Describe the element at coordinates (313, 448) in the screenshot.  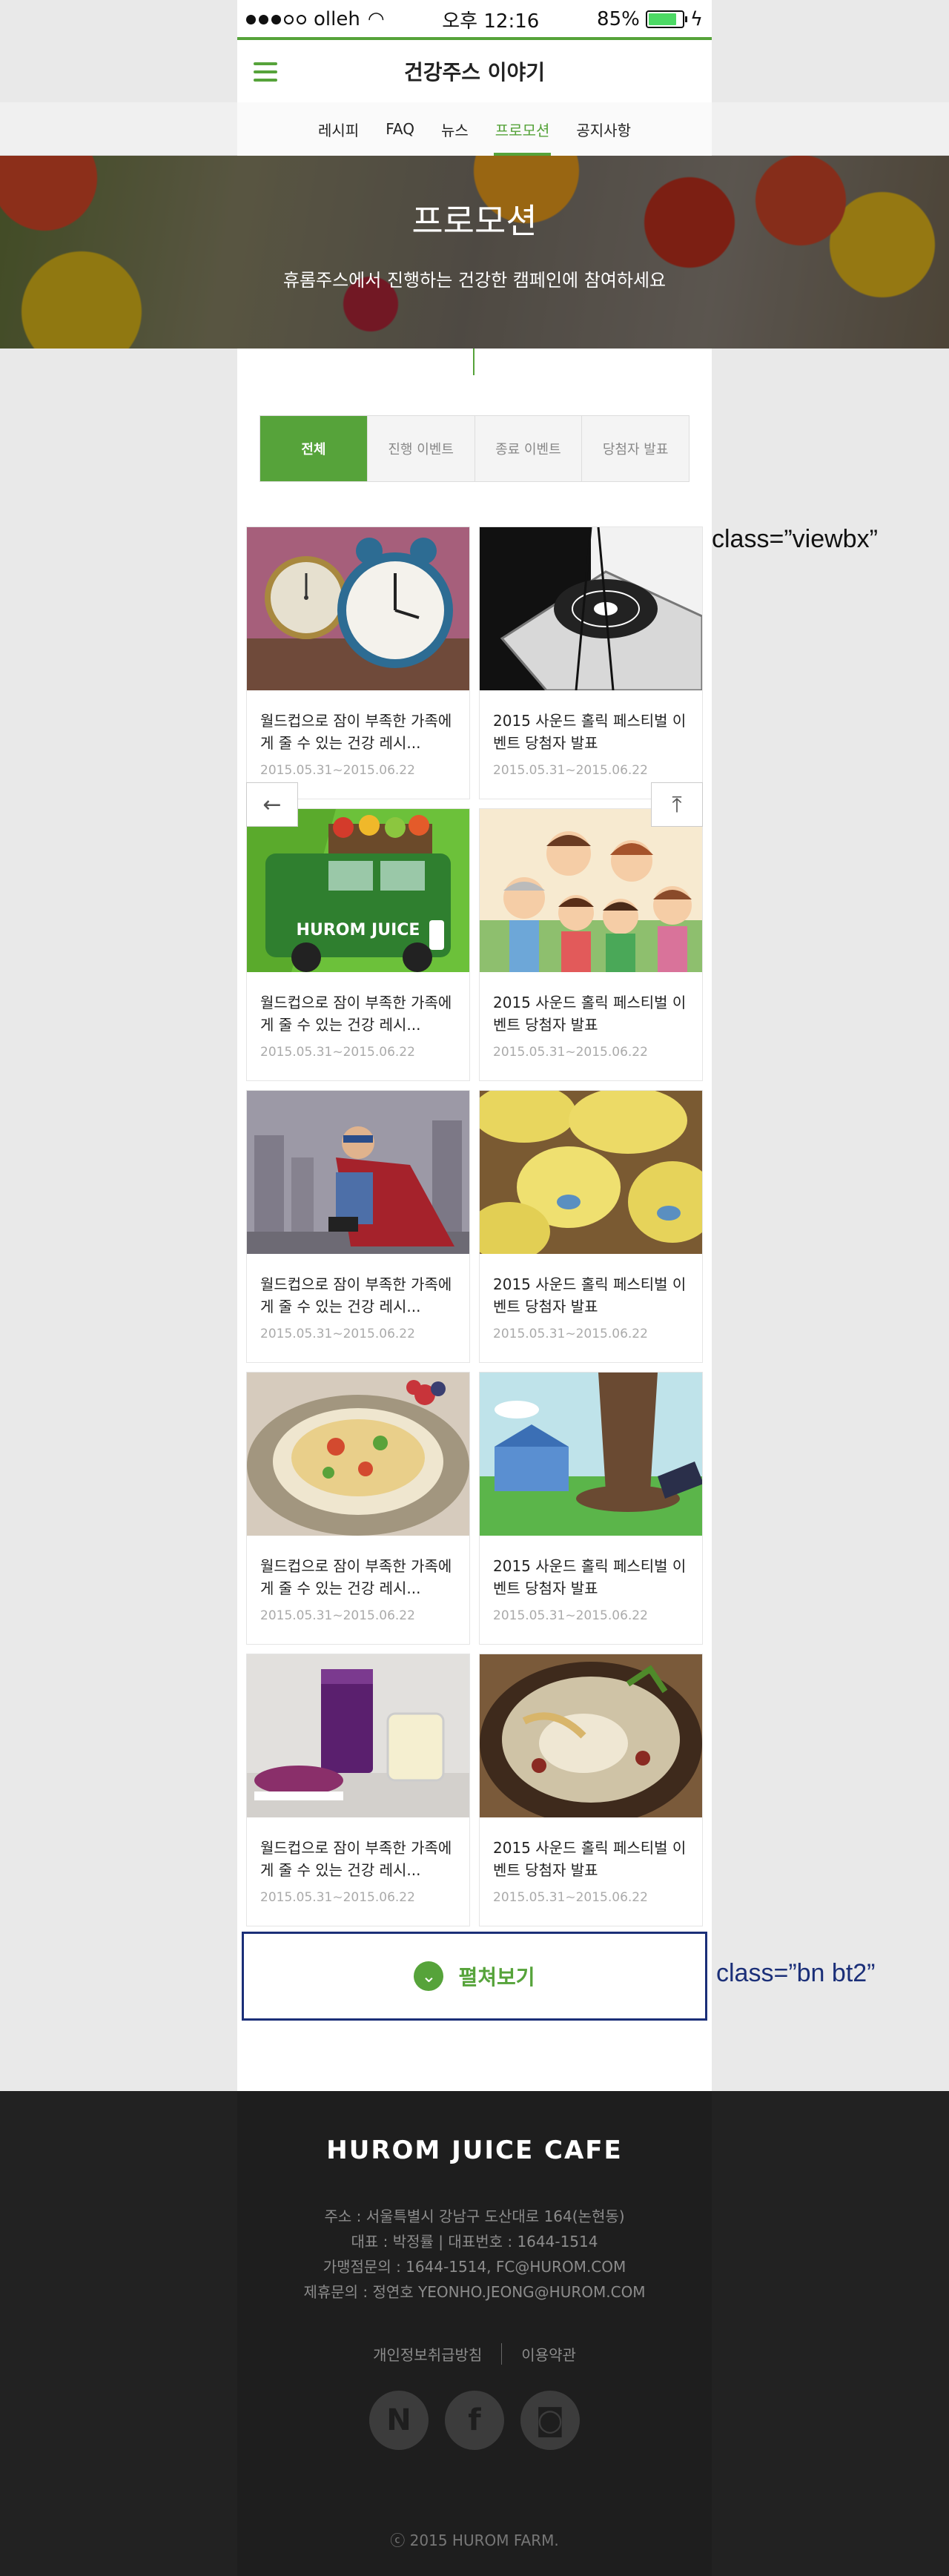
I see `tab-all: 전체` at that location.